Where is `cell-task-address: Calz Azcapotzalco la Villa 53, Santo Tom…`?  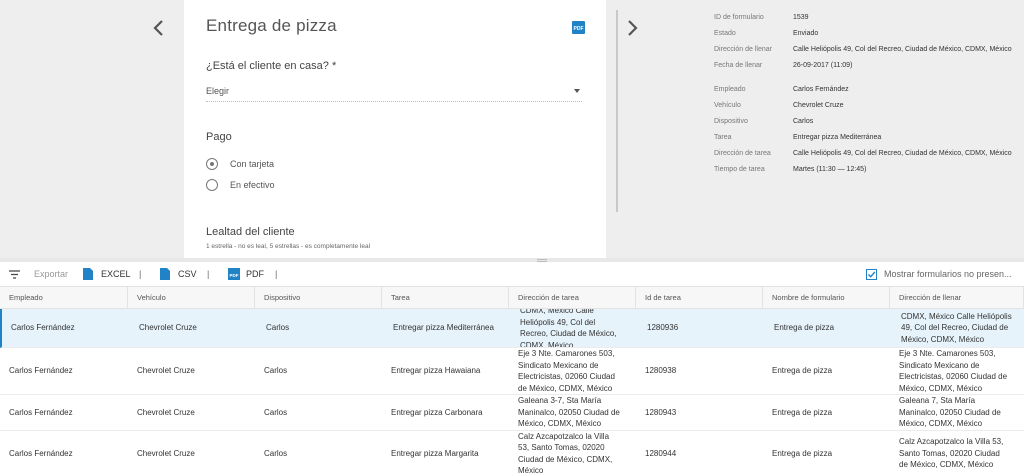 cell-task-address: Calz Azcapotzalco la Villa 53, Santo Tom… is located at coordinates (565, 453).